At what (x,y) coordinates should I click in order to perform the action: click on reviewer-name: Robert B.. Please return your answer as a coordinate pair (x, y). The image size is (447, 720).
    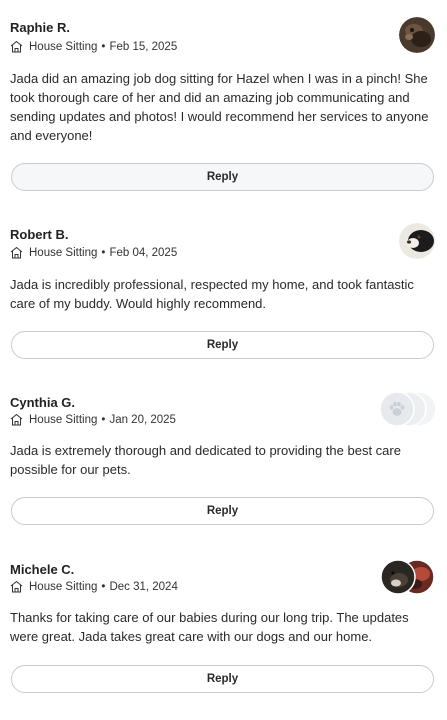
    Looking at the image, I should click on (39, 234).